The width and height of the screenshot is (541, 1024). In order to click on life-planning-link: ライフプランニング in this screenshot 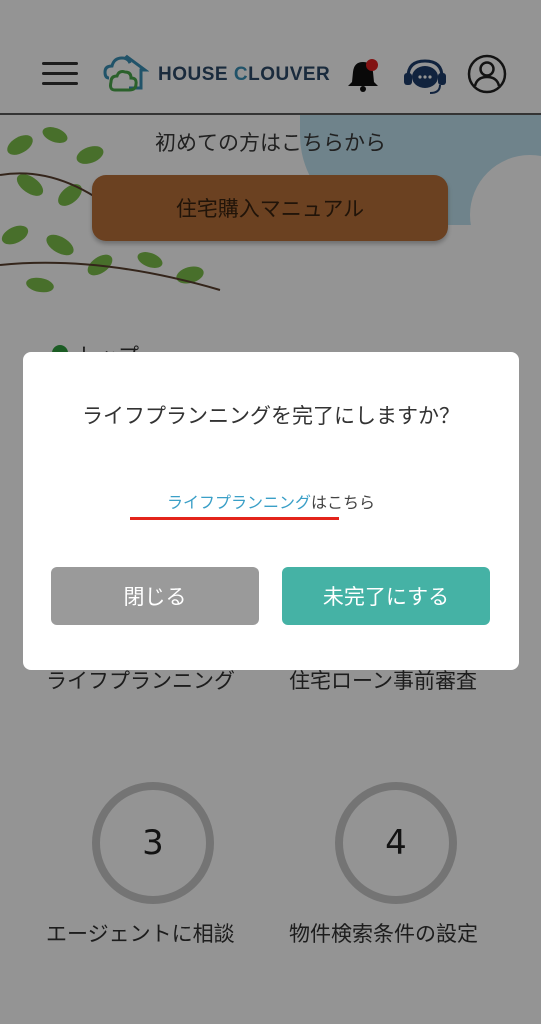, I will do `click(239, 502)`.